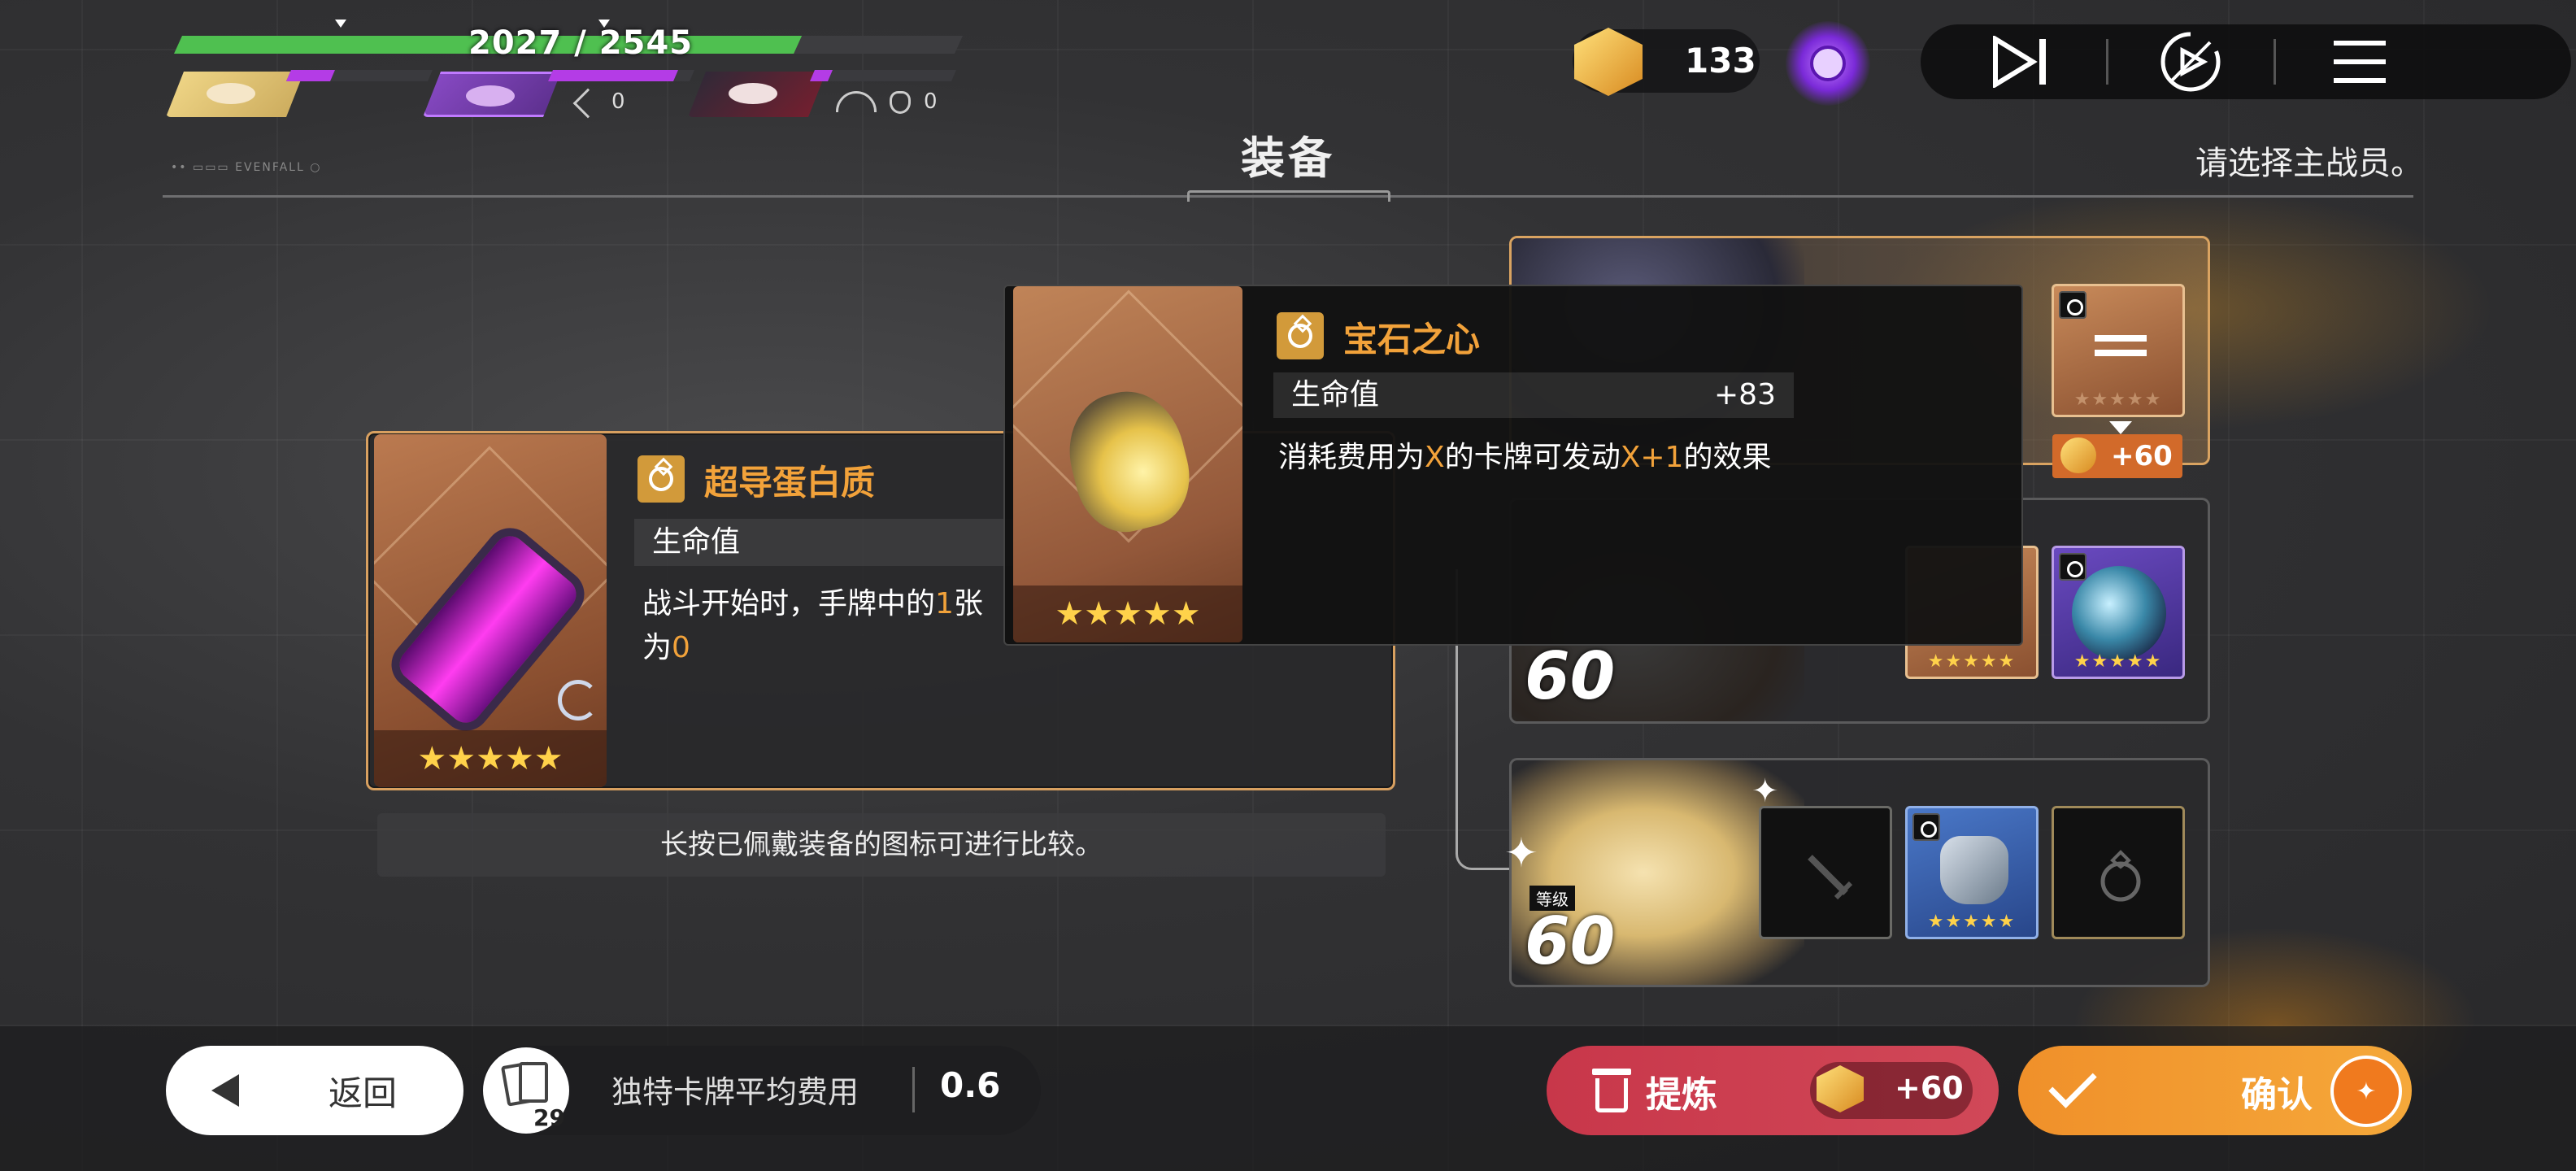 The width and height of the screenshot is (2576, 1171). Describe the element at coordinates (789, 604) in the screenshot. I see `desc-text: 战斗开始时，手牌中的` at that location.